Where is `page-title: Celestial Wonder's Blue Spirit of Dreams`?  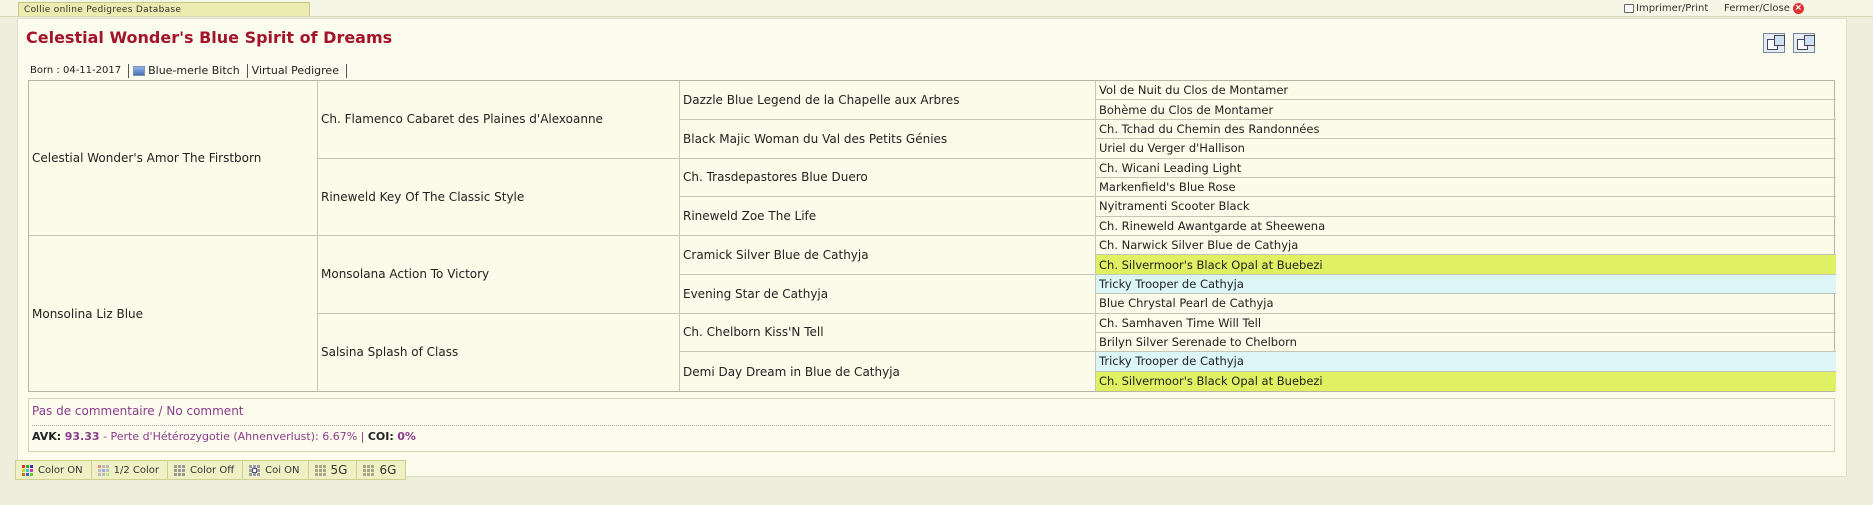
page-title: Celestial Wonder's Blue Spirit of Dreams is located at coordinates (209, 37).